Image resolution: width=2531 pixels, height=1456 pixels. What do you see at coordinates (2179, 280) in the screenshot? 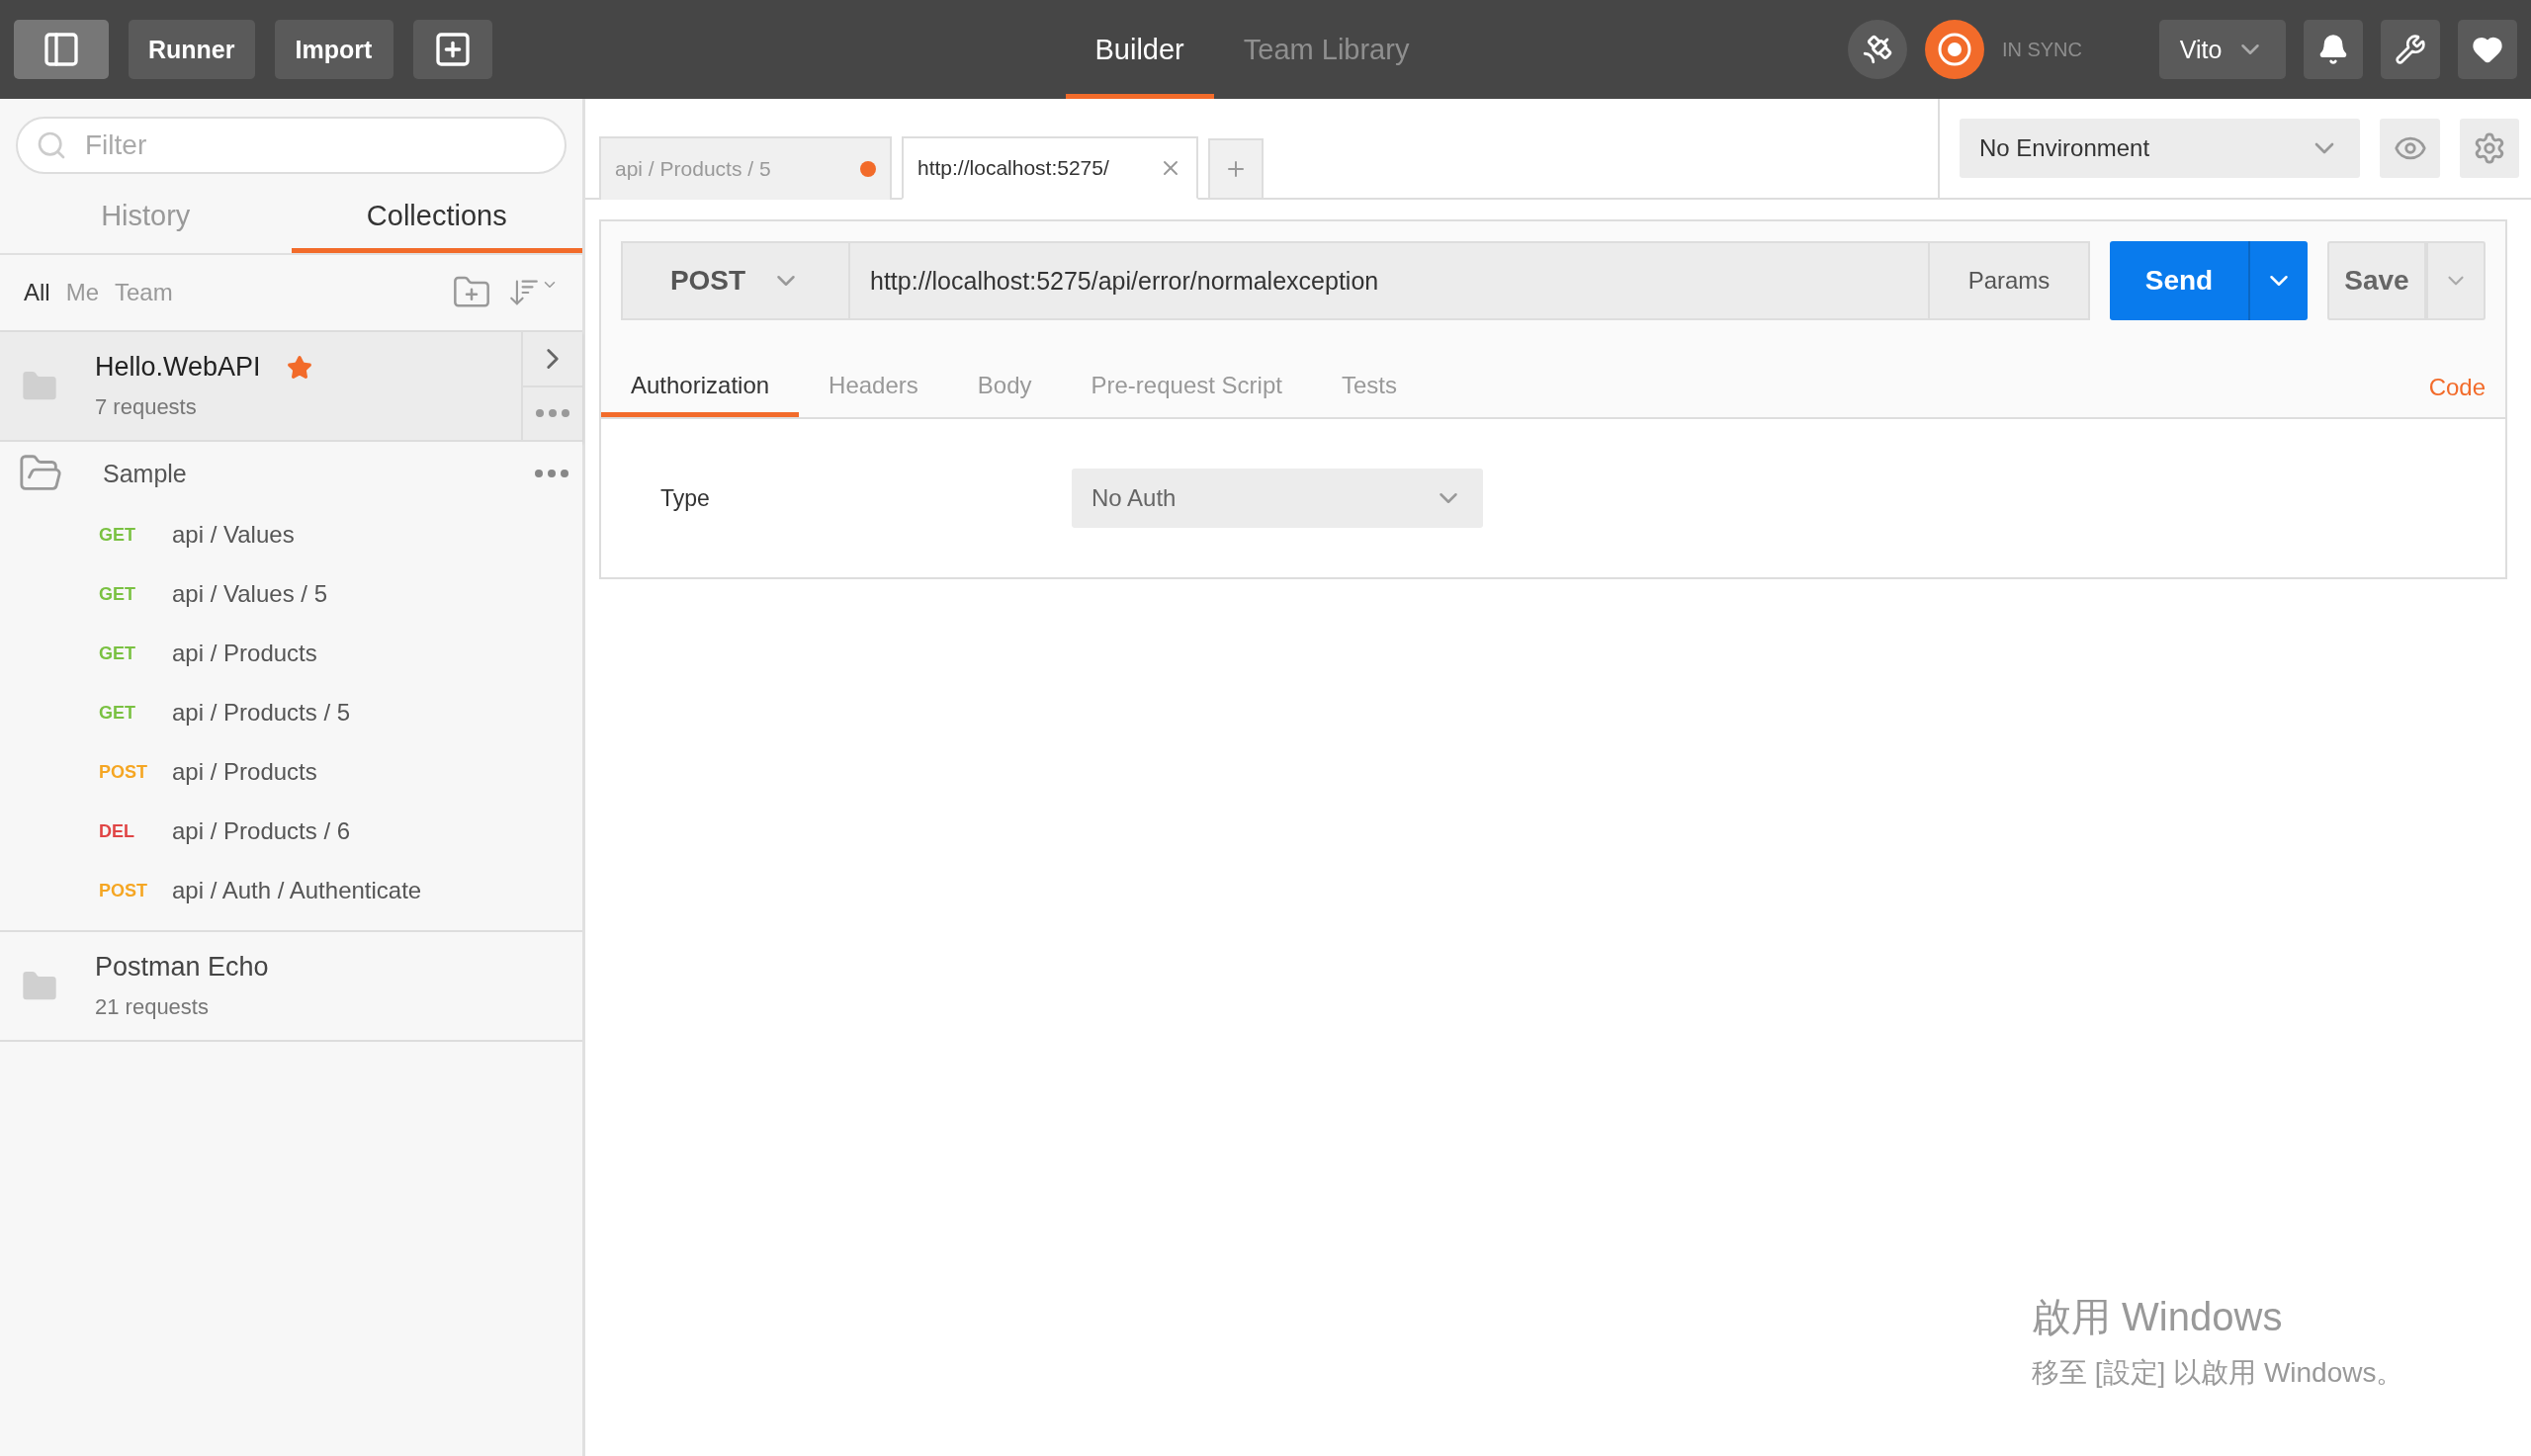
I see `send-button: Send` at bounding box center [2179, 280].